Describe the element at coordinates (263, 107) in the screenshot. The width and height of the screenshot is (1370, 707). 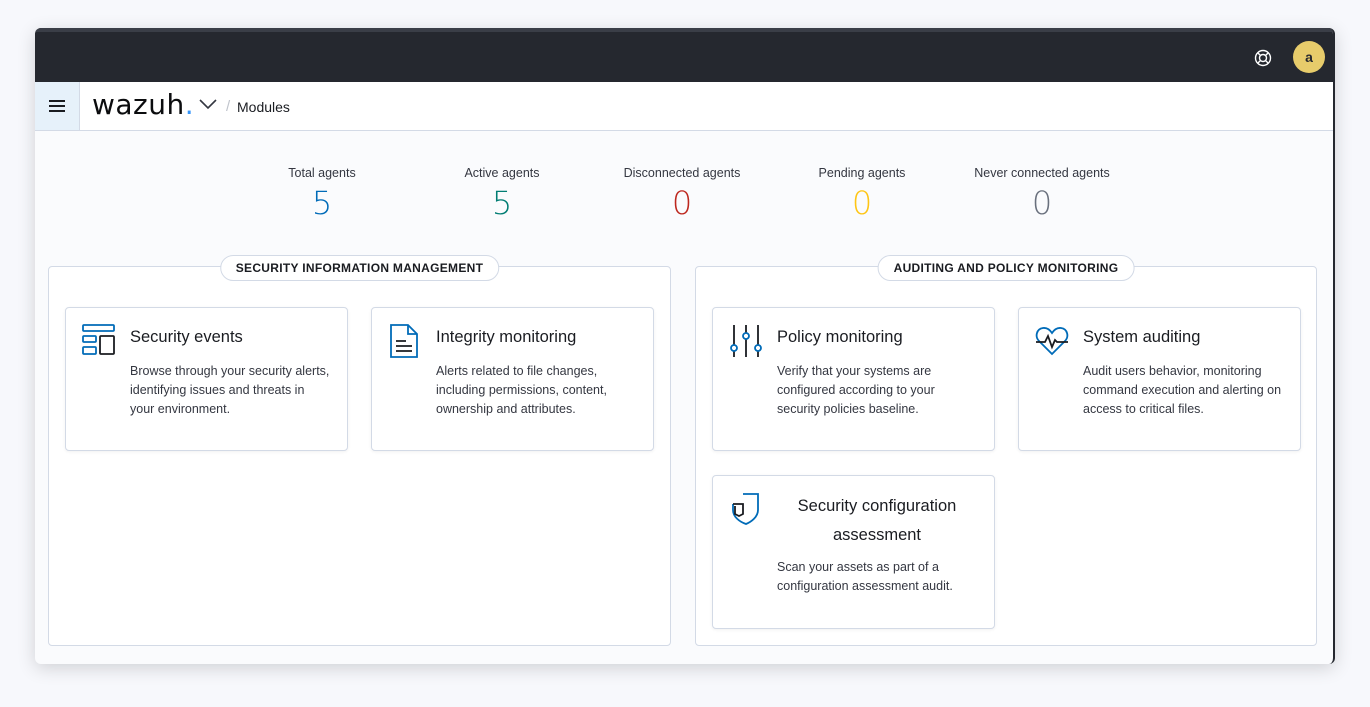
I see `breadcrumb-modules: Modules` at that location.